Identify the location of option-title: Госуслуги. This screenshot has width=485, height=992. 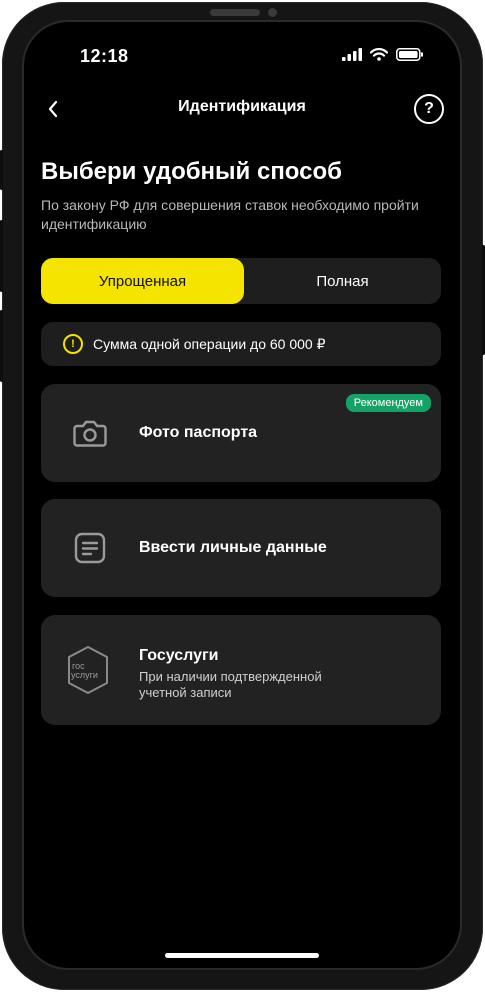
(179, 655).